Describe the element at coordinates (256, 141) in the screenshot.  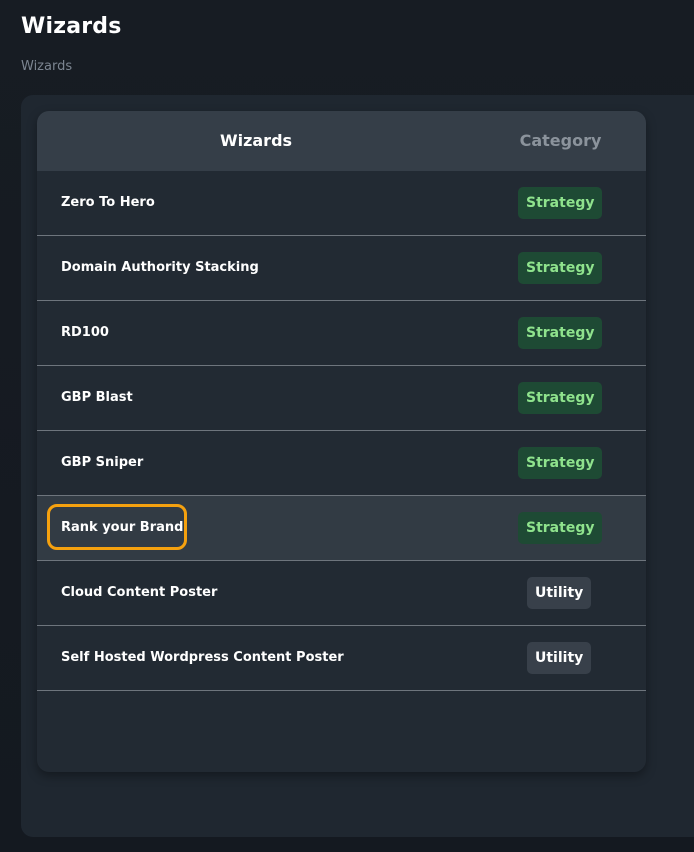
I see `column-header-wizards: Wizards` at that location.